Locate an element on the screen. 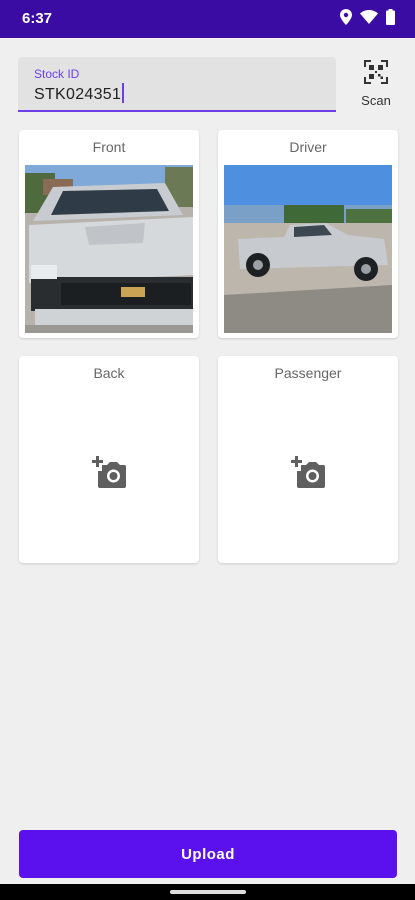 The height and width of the screenshot is (900, 415). wifi-icon is located at coordinates (369, 17).